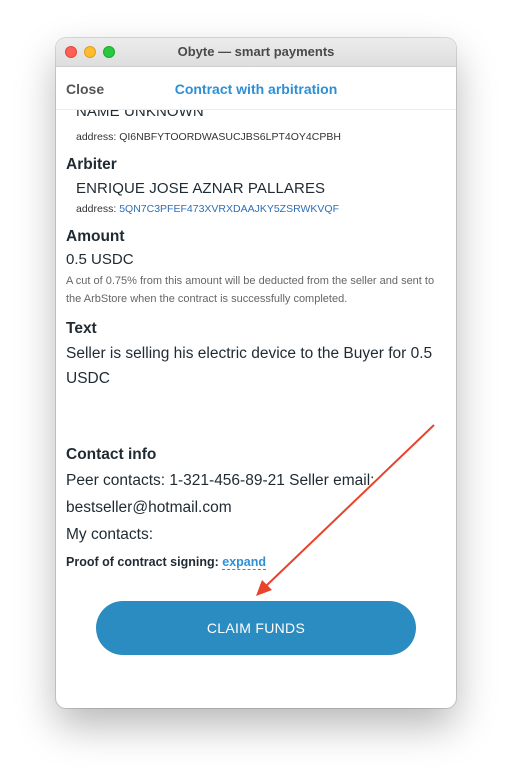 The image size is (512, 782). What do you see at coordinates (81, 328) in the screenshot?
I see `text-label: Text` at bounding box center [81, 328].